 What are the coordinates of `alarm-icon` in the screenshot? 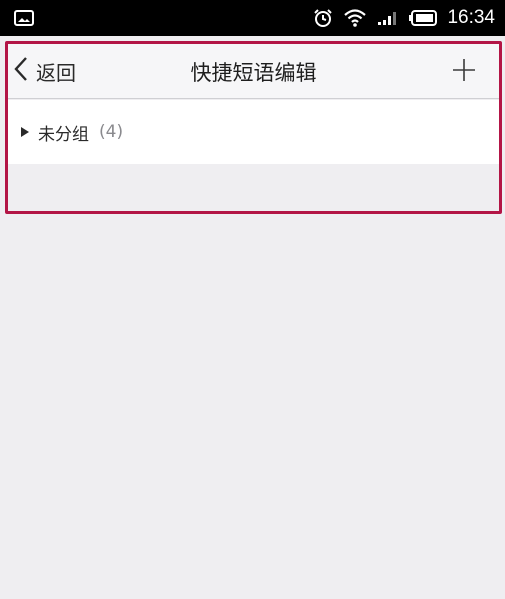 It's located at (323, 18).